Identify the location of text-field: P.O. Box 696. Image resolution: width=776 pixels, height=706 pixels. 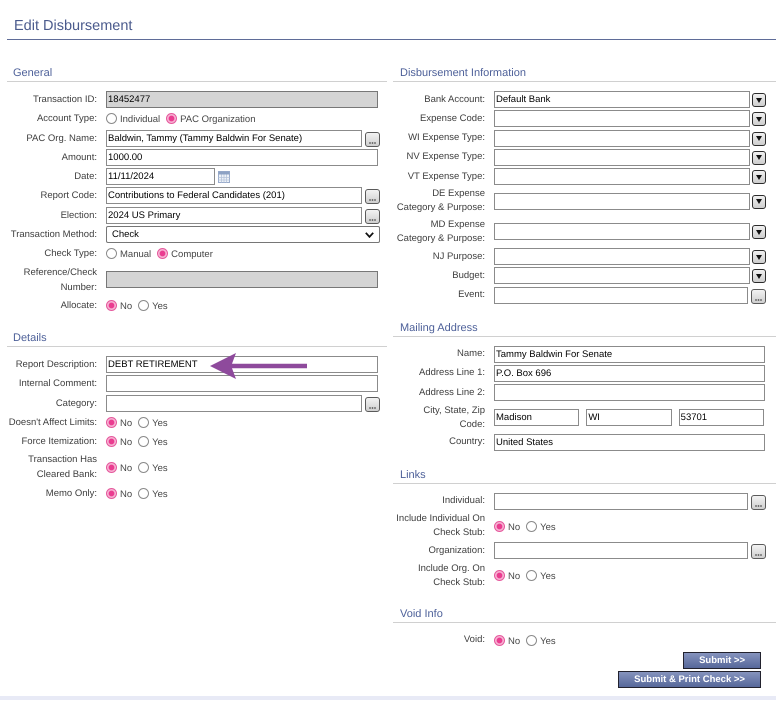
(629, 373).